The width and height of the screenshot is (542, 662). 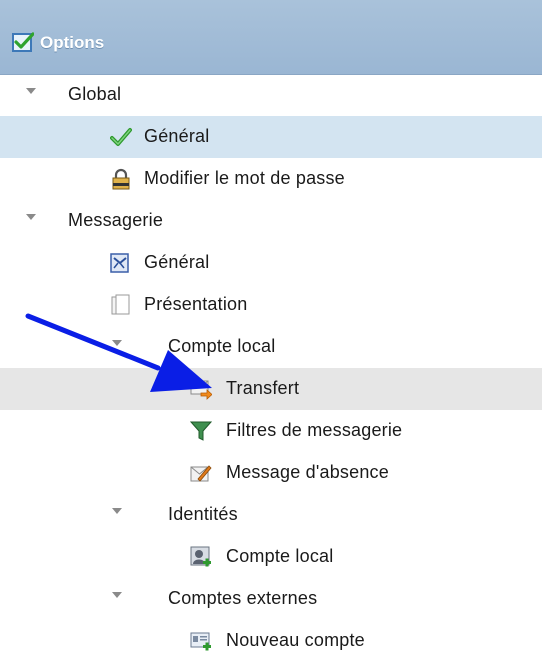 I want to click on annotation-arrow-shaft, so click(x=93, y=342).